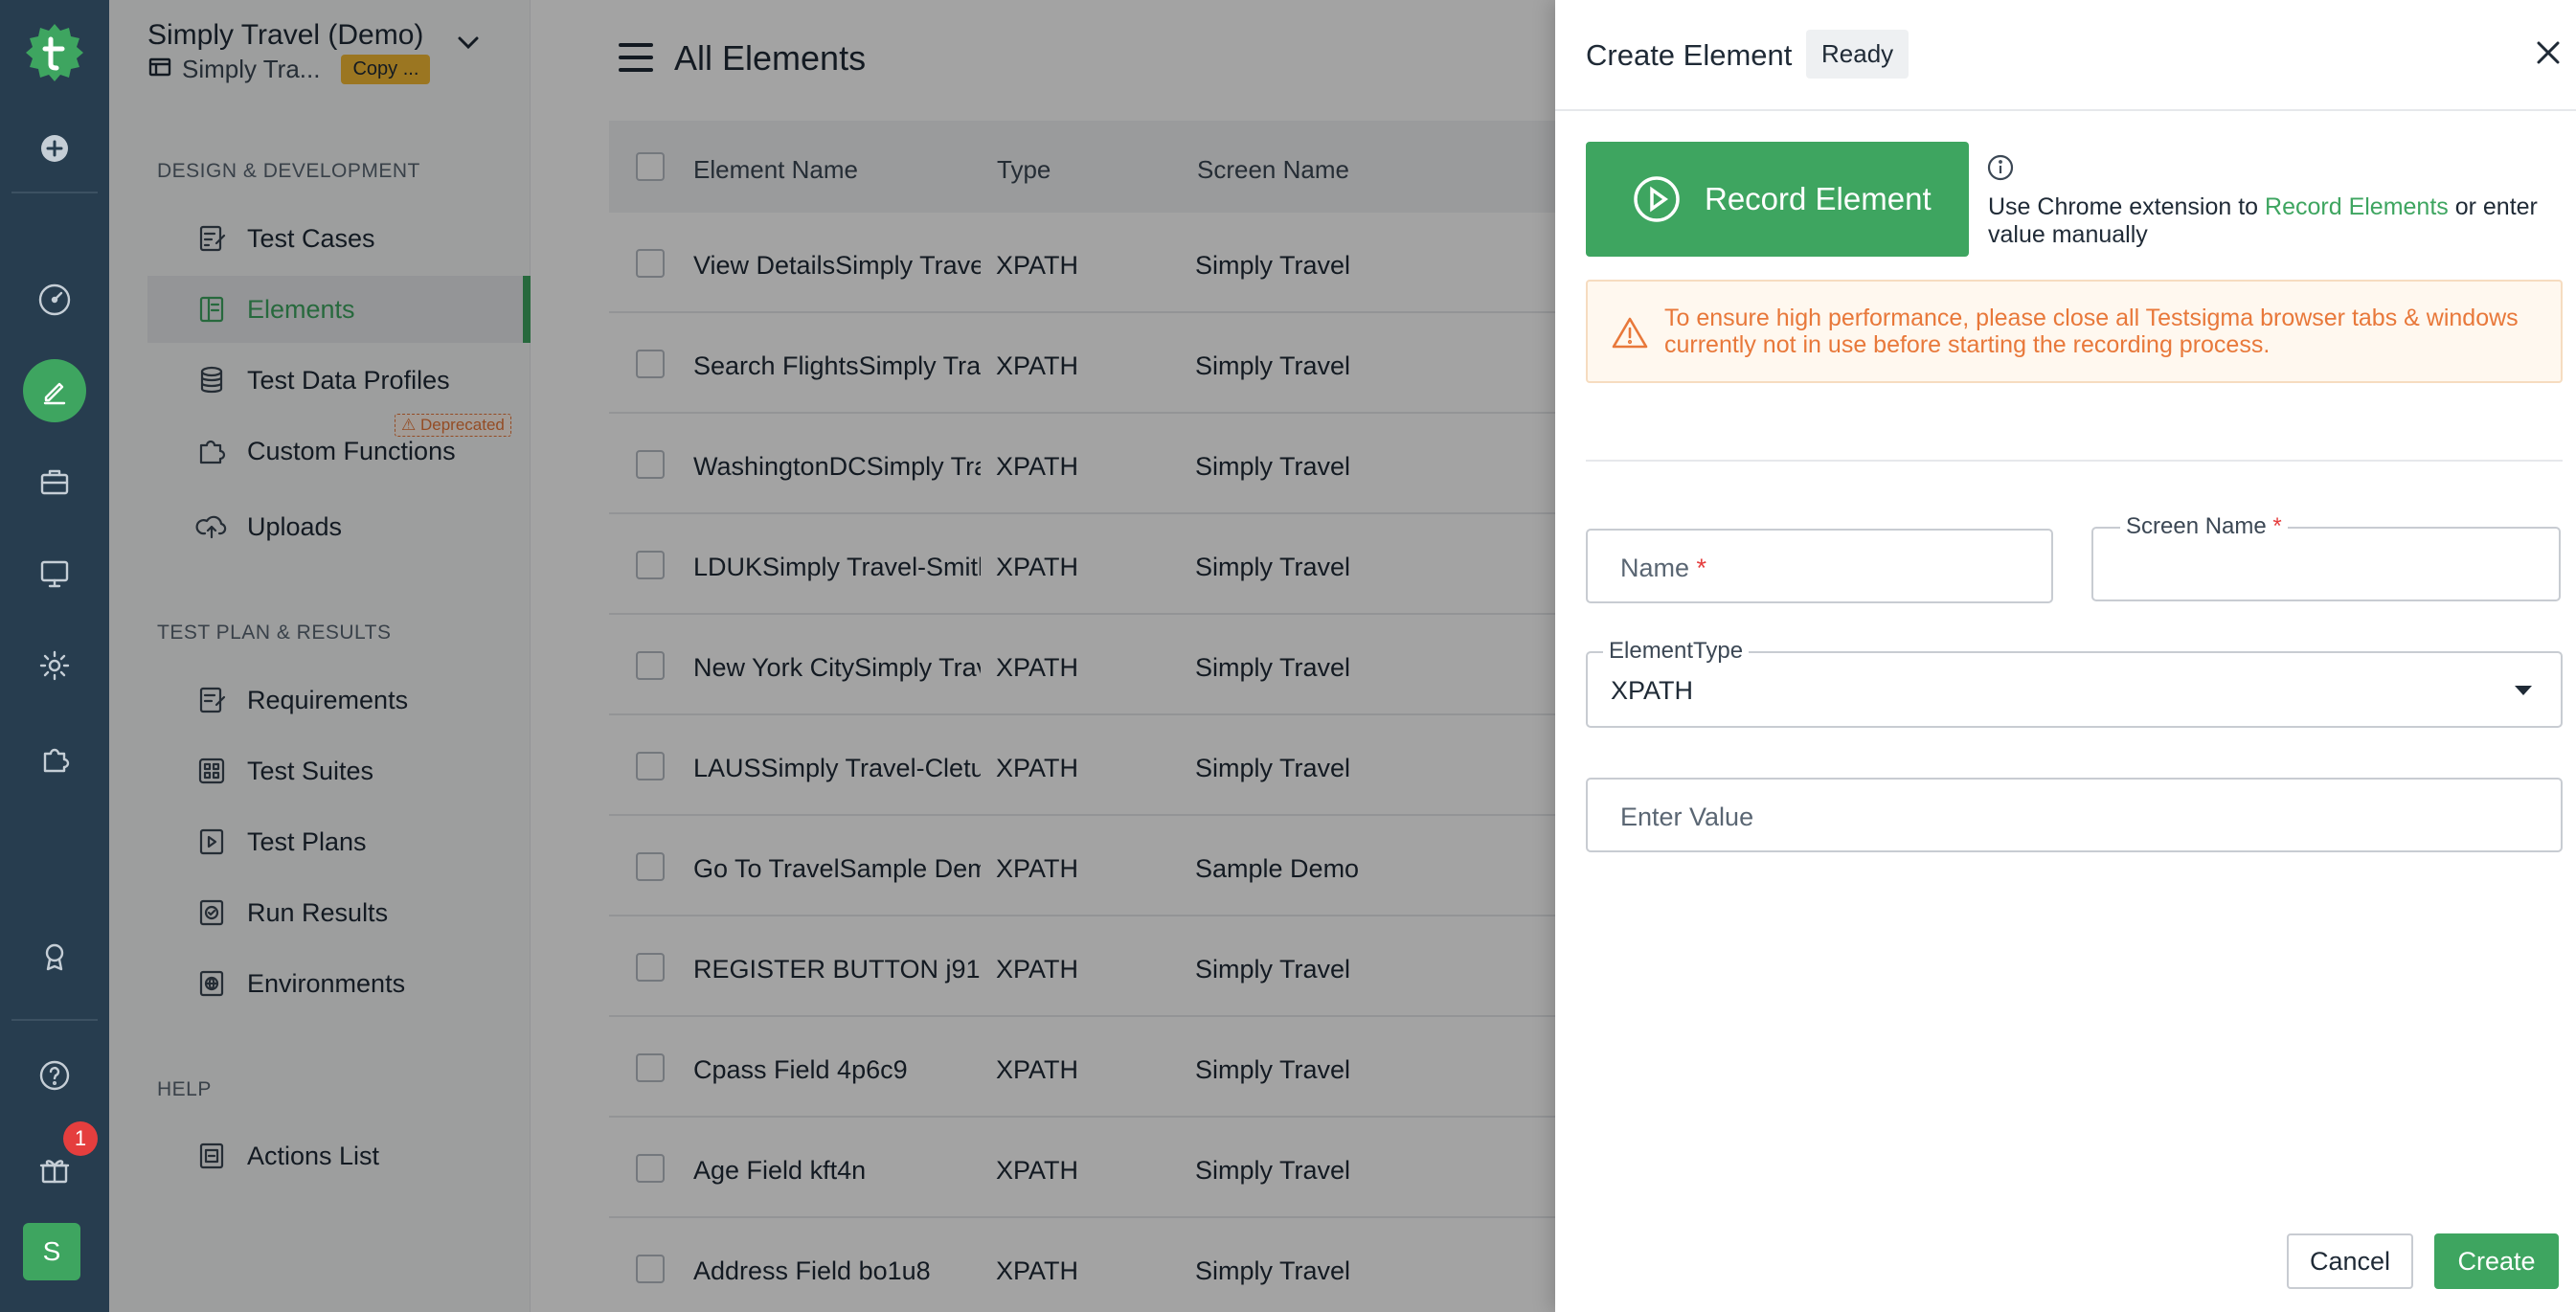 The height and width of the screenshot is (1312, 2576). What do you see at coordinates (54, 299) in the screenshot?
I see `dashboard-icon` at bounding box center [54, 299].